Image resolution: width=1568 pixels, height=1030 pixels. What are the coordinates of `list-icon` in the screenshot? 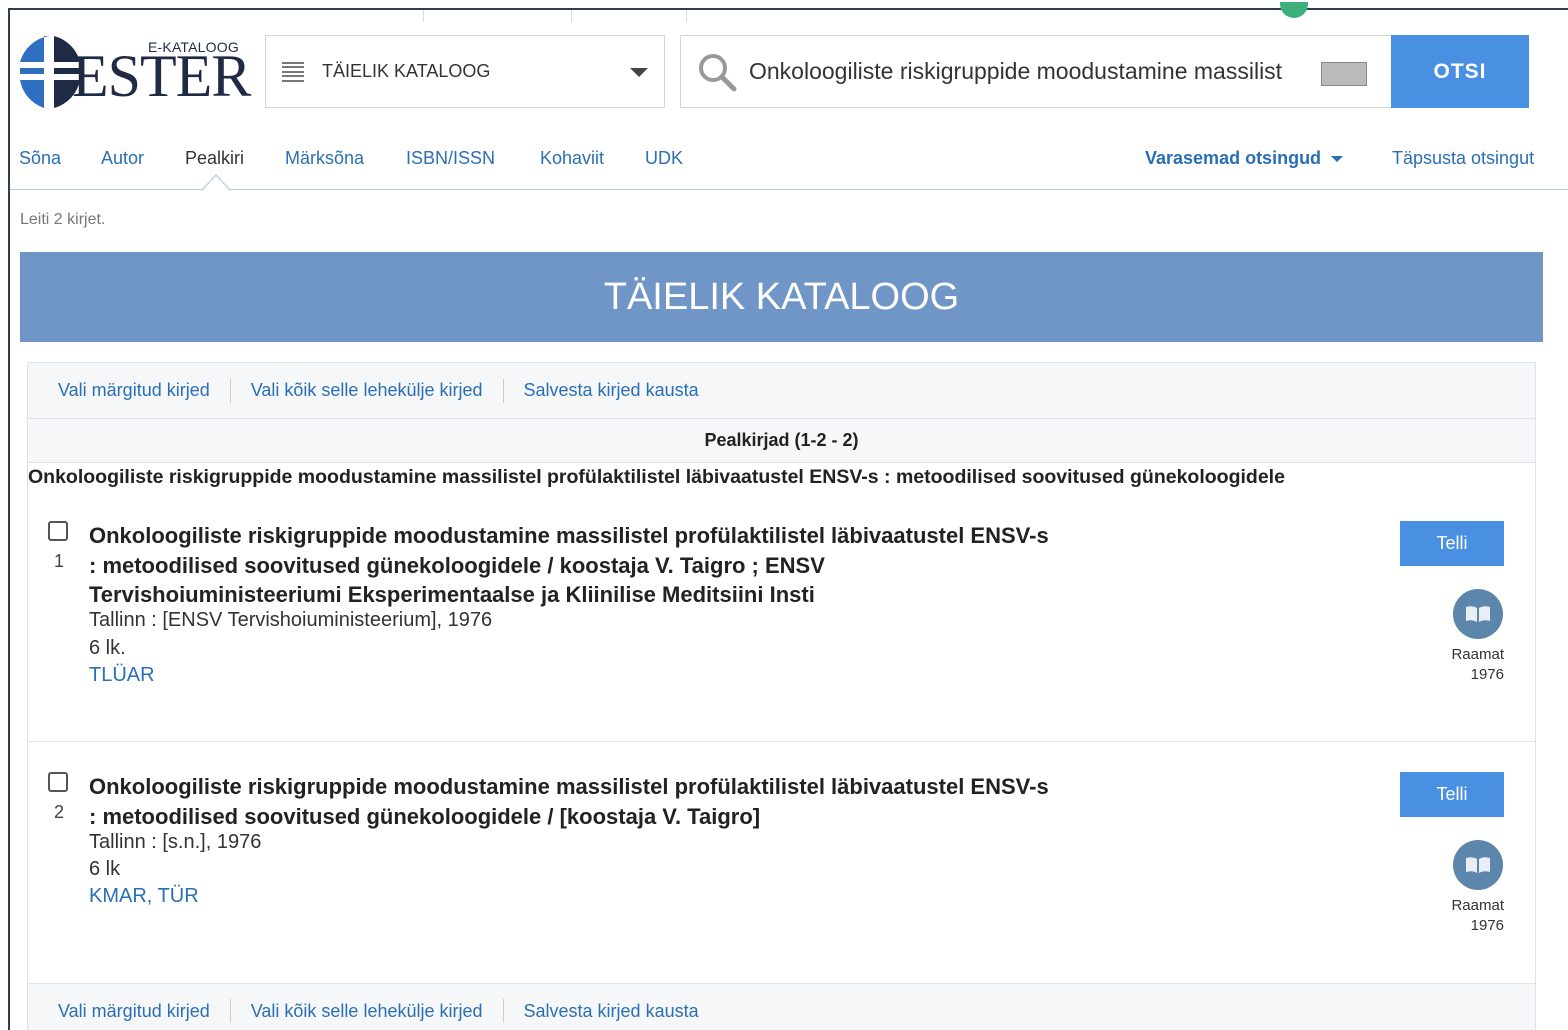 It's located at (293, 71).